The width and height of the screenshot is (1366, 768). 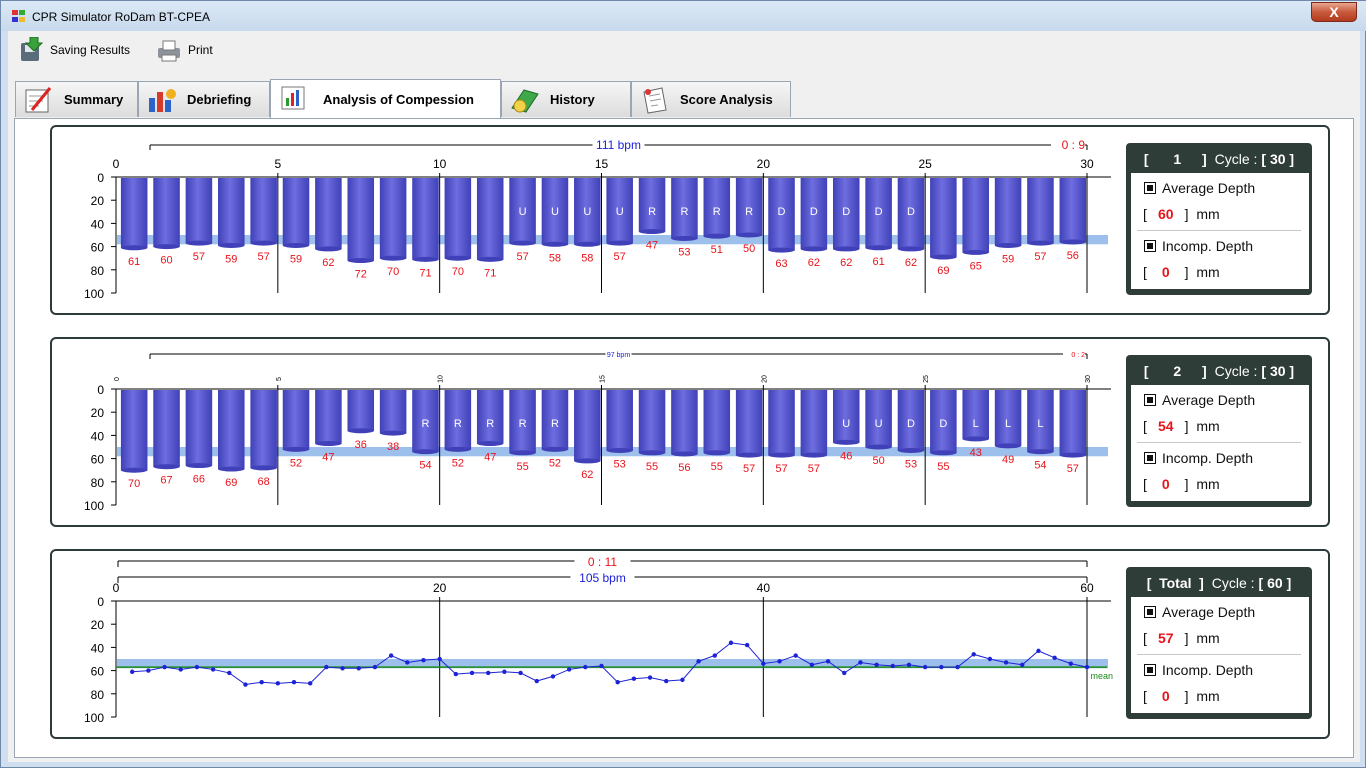 What do you see at coordinates (361, 445) in the screenshot?
I see `depth-value-label: 36` at bounding box center [361, 445].